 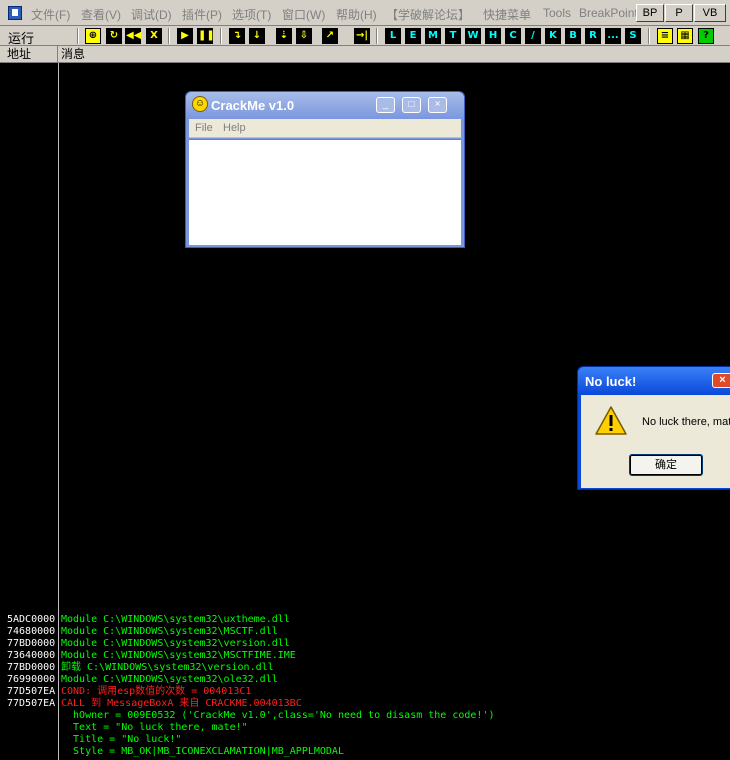 I want to click on step-over-icon: ↓, so click(x=257, y=36).